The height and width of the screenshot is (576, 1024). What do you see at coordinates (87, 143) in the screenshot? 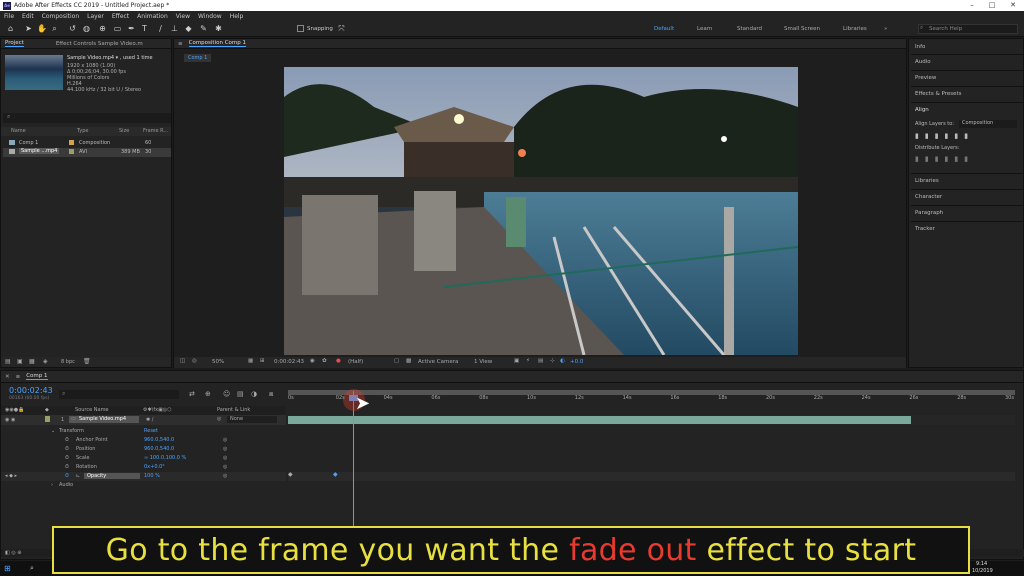
I see `project-item-comp: Comp 1 Composition 60` at bounding box center [87, 143].